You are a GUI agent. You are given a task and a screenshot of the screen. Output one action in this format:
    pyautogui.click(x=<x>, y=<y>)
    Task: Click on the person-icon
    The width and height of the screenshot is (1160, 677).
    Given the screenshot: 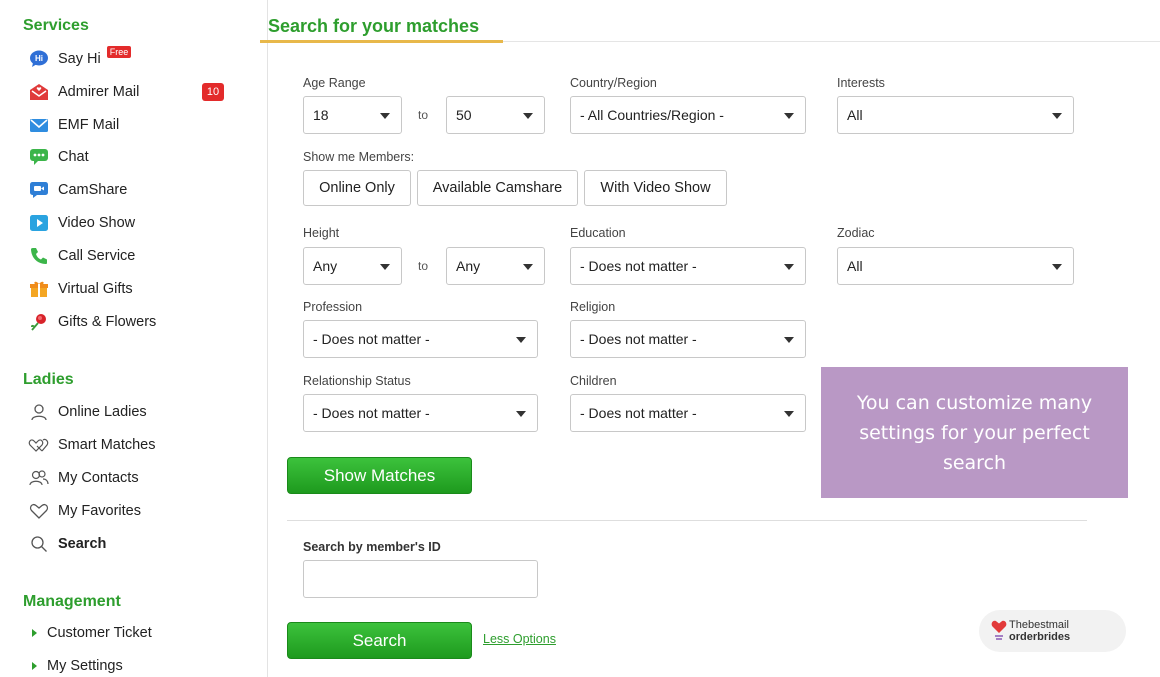 What is the action you would take?
    pyautogui.click(x=39, y=412)
    